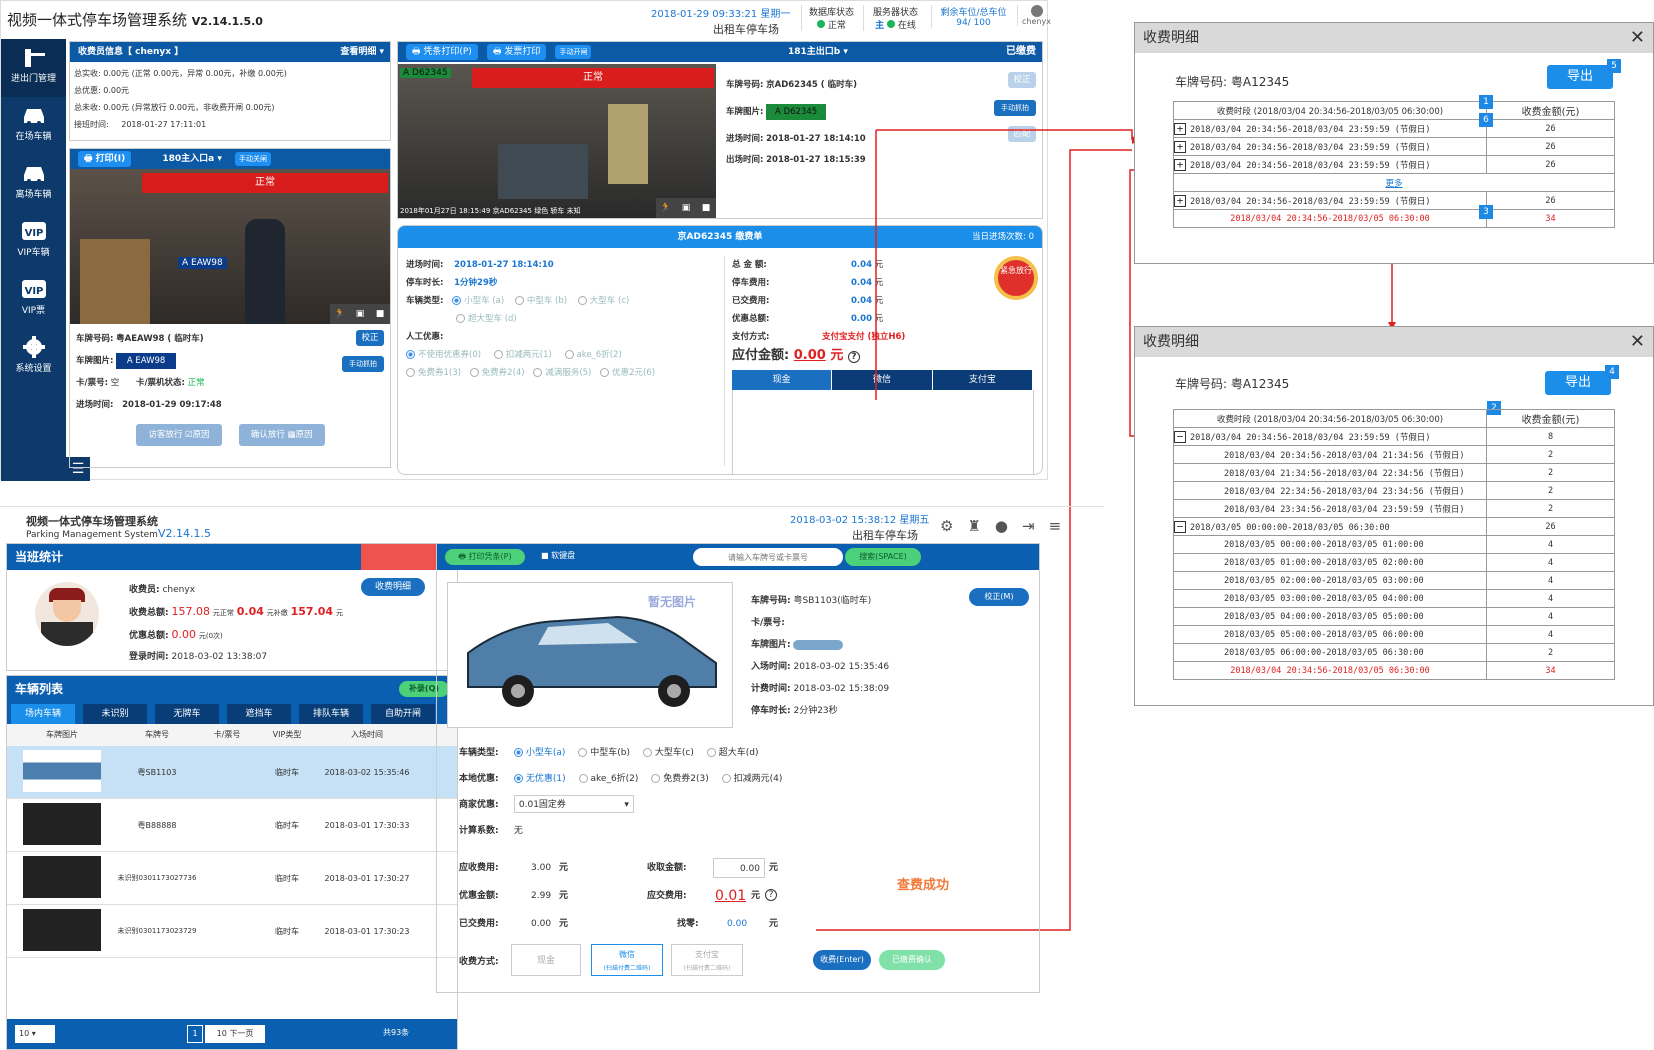 Image resolution: width=1654 pixels, height=1050 pixels. What do you see at coordinates (1578, 383) in the screenshot?
I see `fee-detail-2-export-button: 导出` at bounding box center [1578, 383].